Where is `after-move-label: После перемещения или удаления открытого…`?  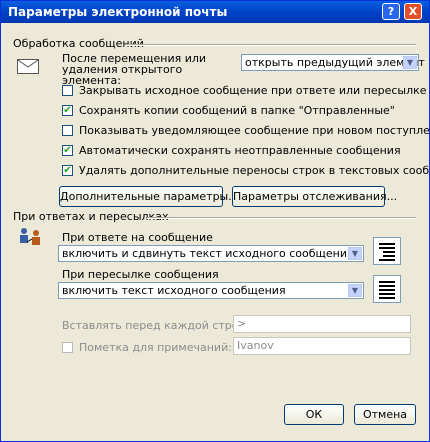 after-move-label: После перемещения или удаления открытого… is located at coordinates (134, 69).